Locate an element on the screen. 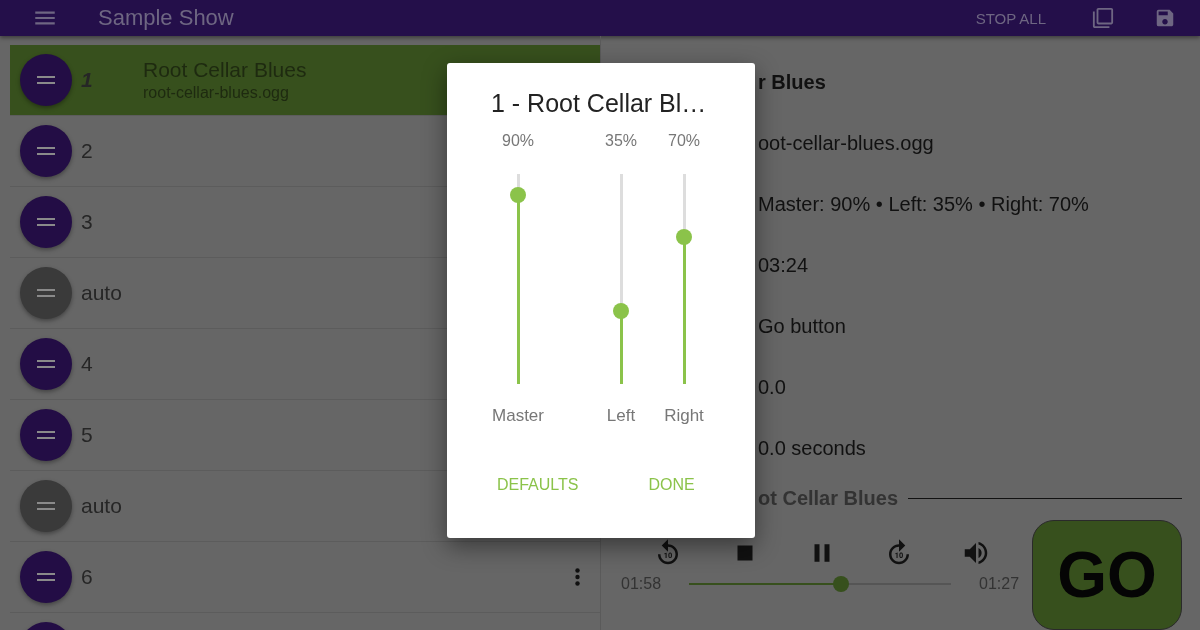 This screenshot has height=630, width=1200. cue-number: 2 is located at coordinates (87, 151).